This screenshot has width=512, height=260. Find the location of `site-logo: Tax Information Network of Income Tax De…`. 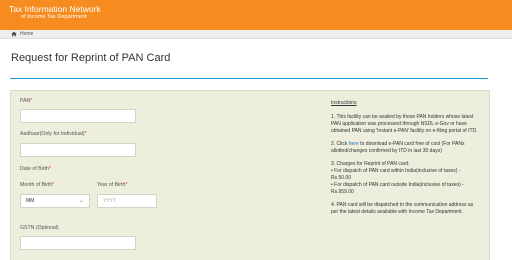

site-logo: Tax Information Network of Income Tax De… is located at coordinates (55, 12).